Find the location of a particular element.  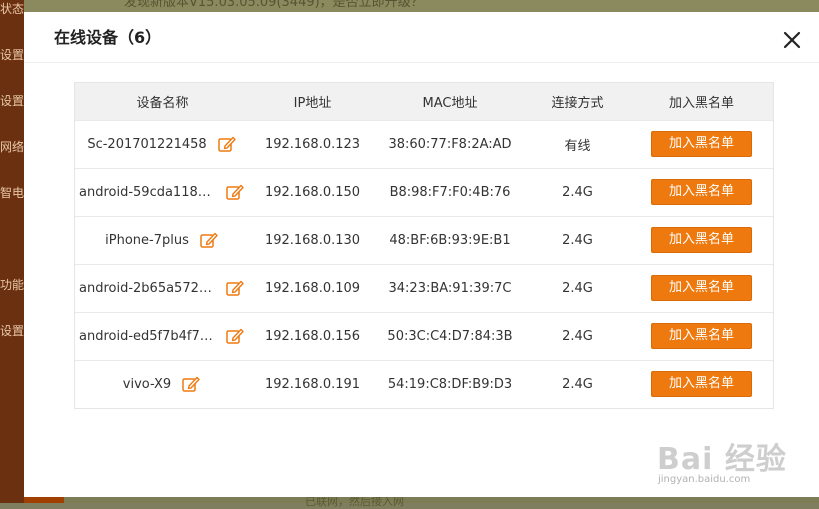

background-sidebar: 状态 设置 设置 网络 智电 功能 设置 is located at coordinates (12, 251).